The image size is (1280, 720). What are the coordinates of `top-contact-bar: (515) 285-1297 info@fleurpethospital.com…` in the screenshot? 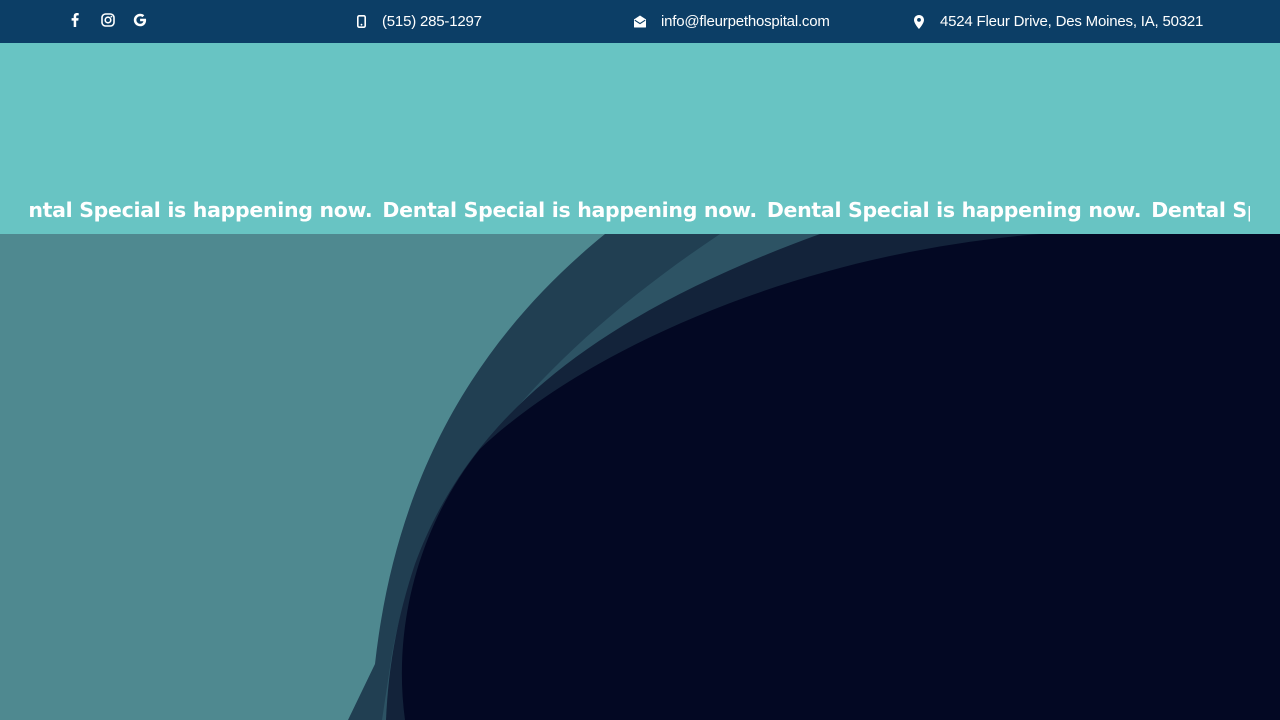 It's located at (640, 21).